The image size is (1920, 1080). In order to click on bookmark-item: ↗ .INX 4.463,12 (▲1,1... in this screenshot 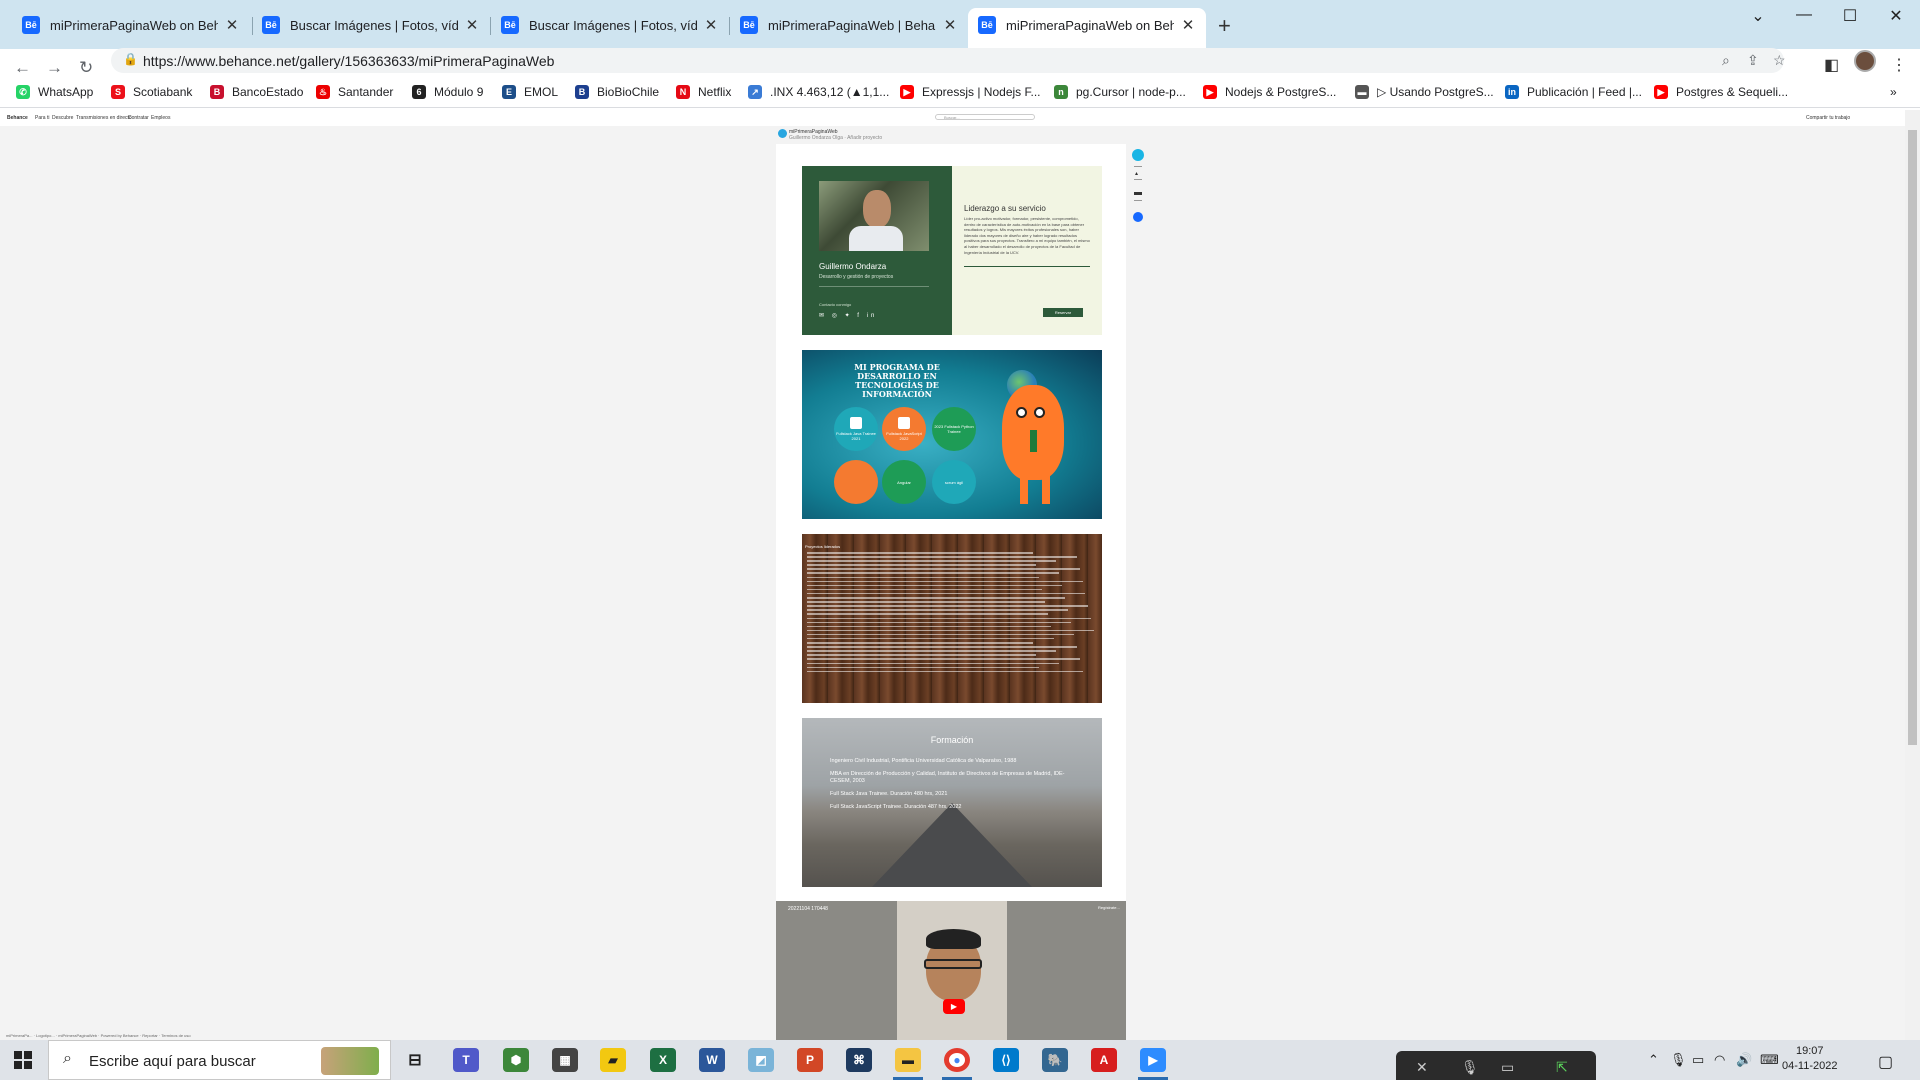, I will do `click(818, 92)`.